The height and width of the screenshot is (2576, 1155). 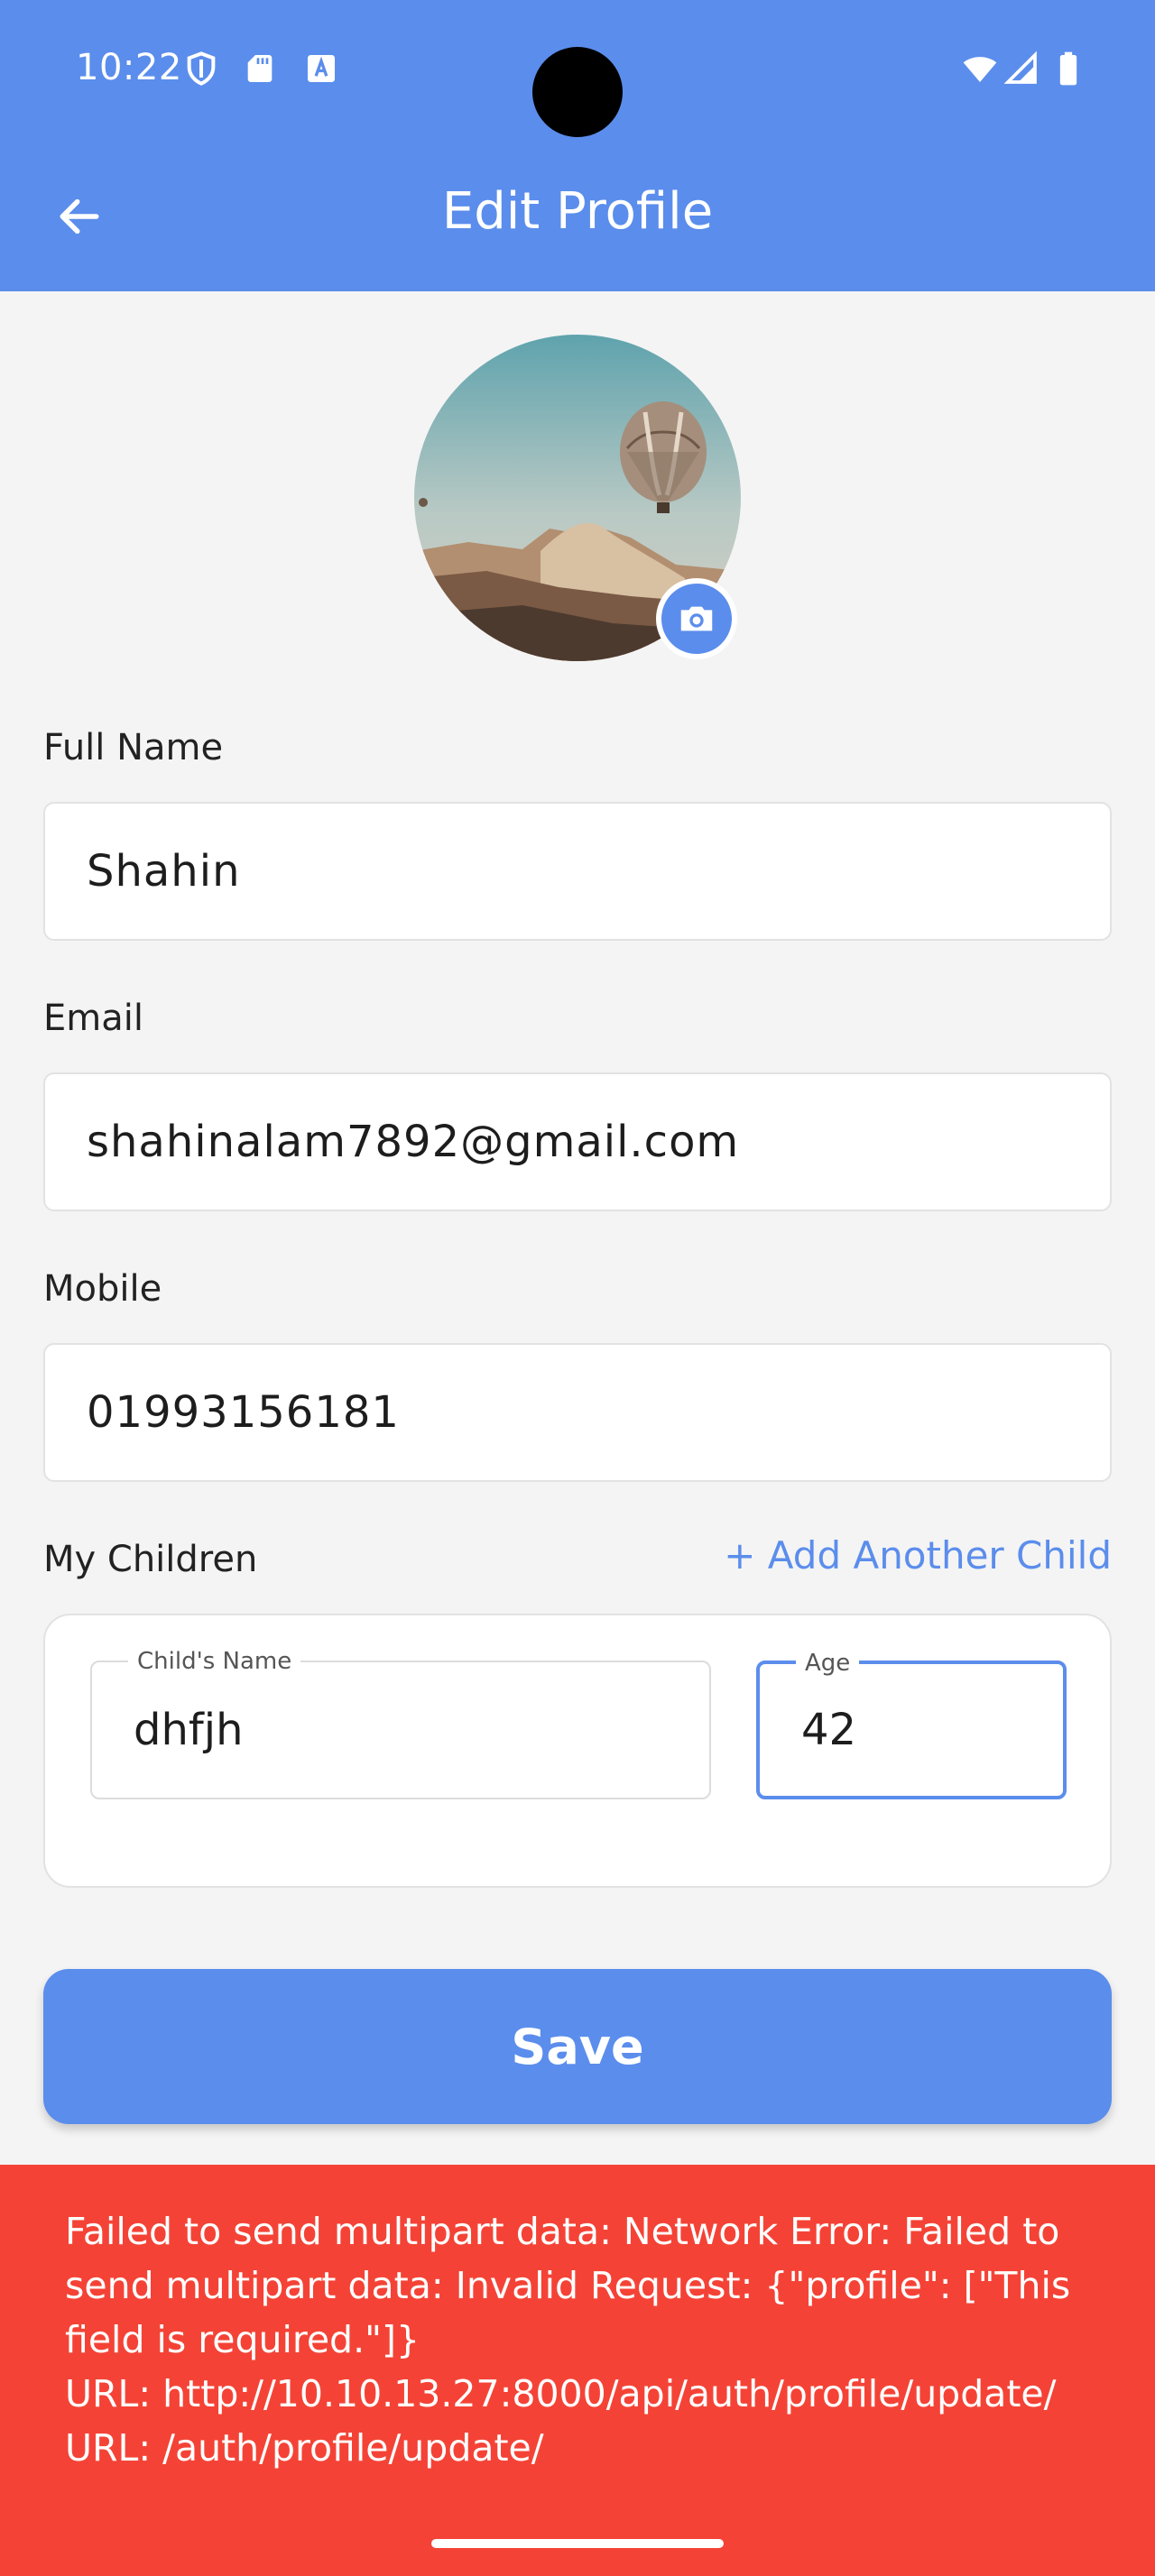 What do you see at coordinates (201, 68) in the screenshot?
I see `shield-icon` at bounding box center [201, 68].